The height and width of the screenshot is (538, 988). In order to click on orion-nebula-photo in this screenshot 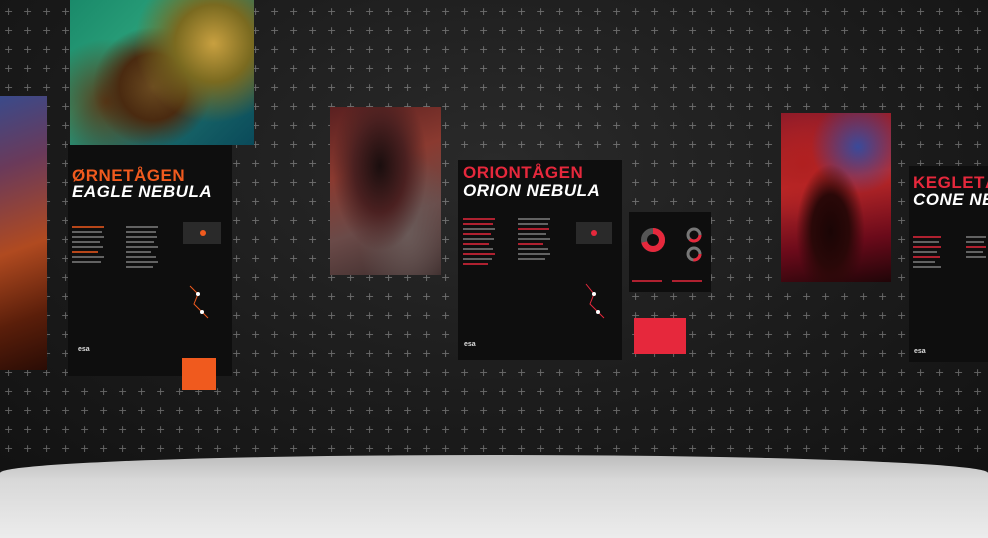, I will do `click(385, 191)`.